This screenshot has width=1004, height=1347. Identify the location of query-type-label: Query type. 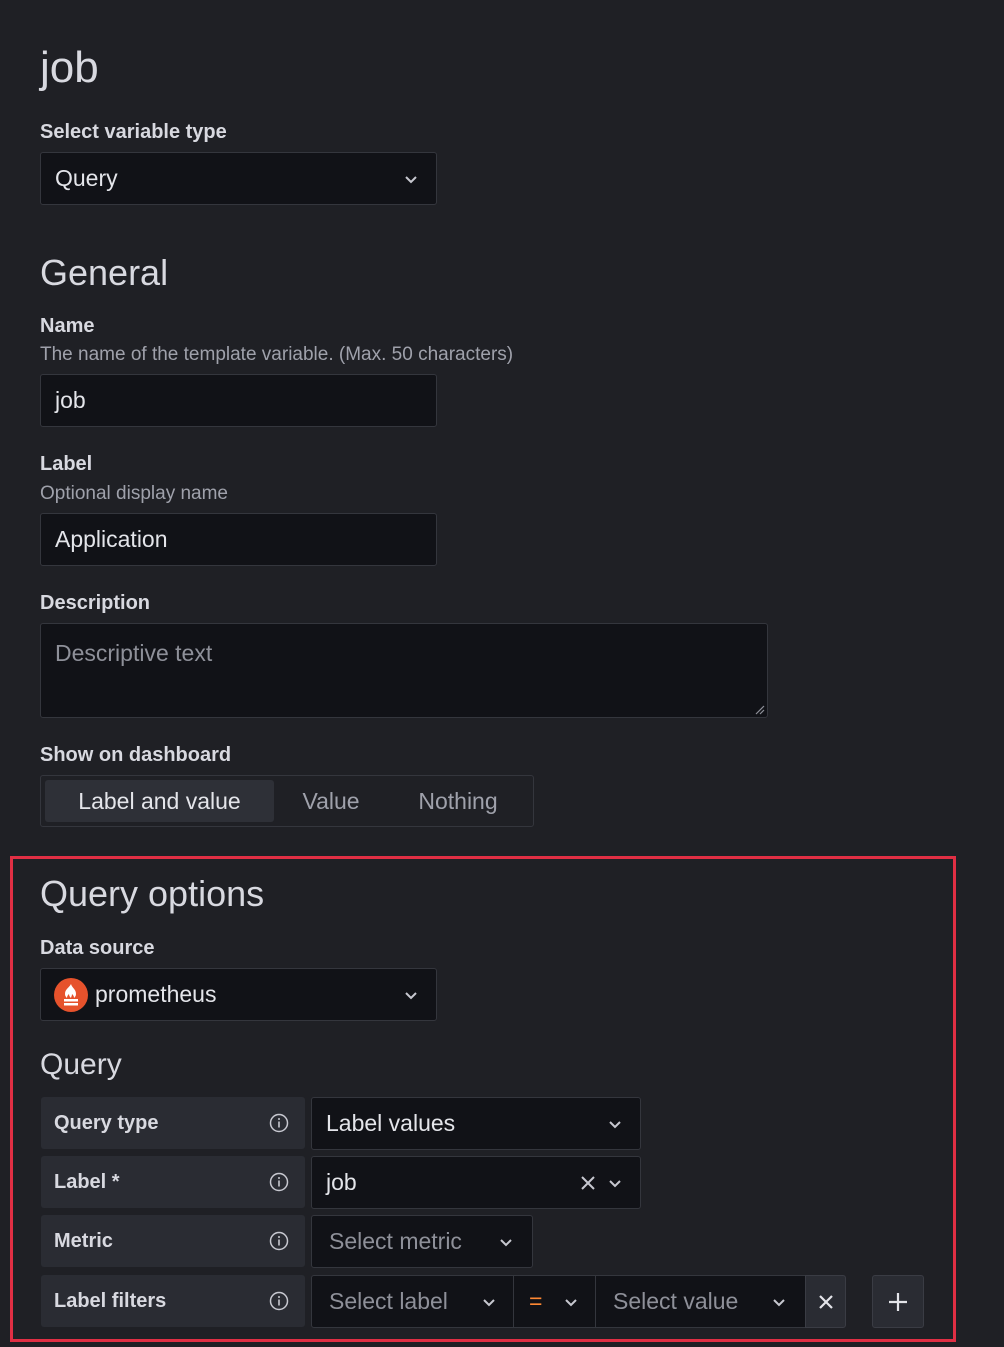
(173, 1123).